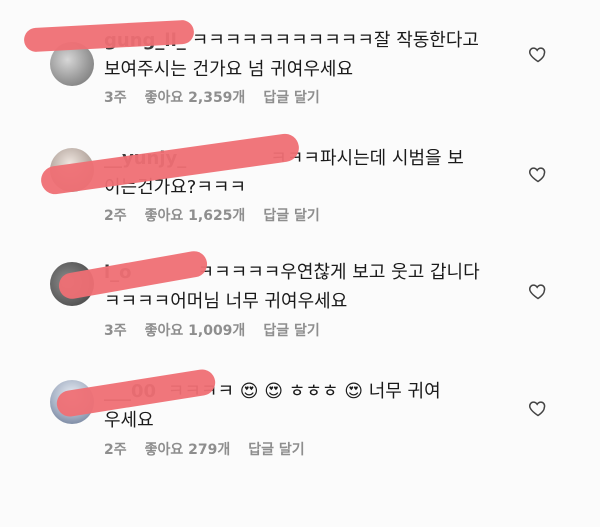 This screenshot has width=600, height=527. What do you see at coordinates (226, 301) in the screenshot?
I see `comment-line: ㅋㅋㅋㅋ어머님 너무 귀여우세요` at bounding box center [226, 301].